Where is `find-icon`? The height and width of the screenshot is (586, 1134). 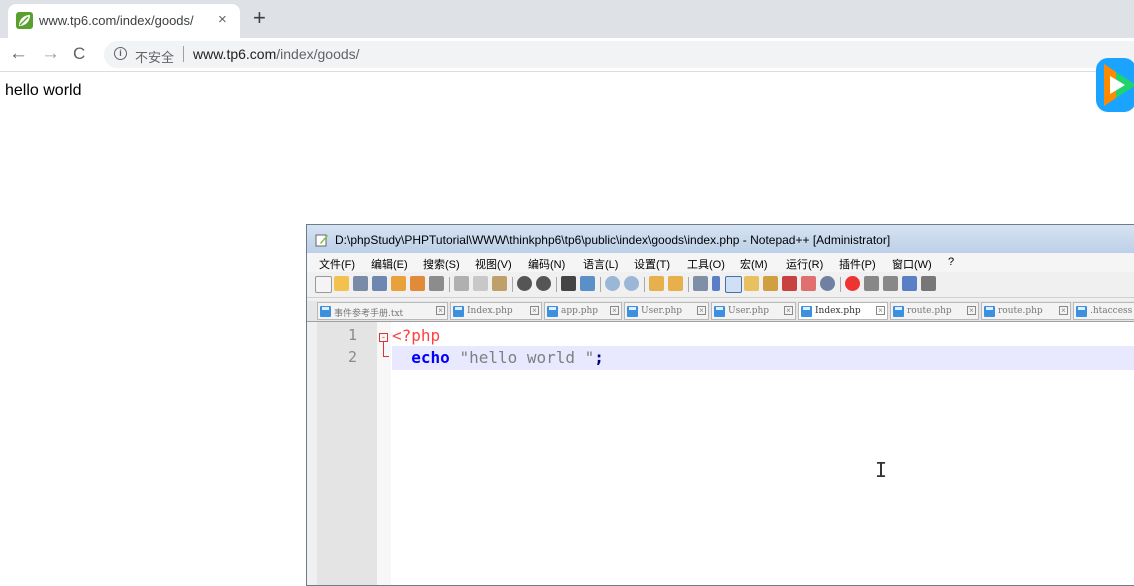
find-icon is located at coordinates (568, 283).